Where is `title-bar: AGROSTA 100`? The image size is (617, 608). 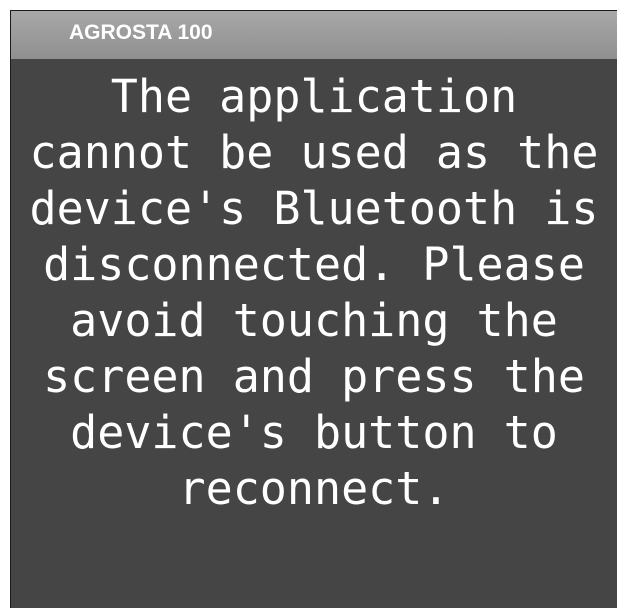
title-bar: AGROSTA 100 is located at coordinates (314, 35).